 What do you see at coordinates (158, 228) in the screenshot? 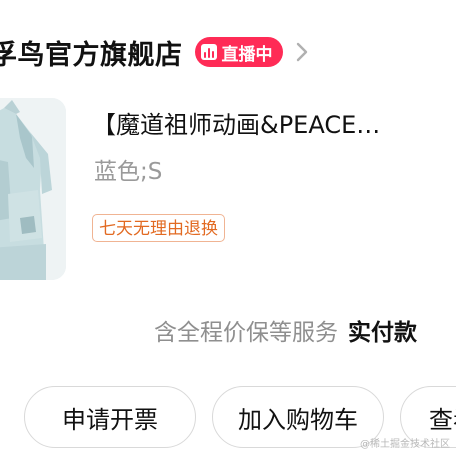
I see `return-policy-tag: 七天无理由退换` at bounding box center [158, 228].